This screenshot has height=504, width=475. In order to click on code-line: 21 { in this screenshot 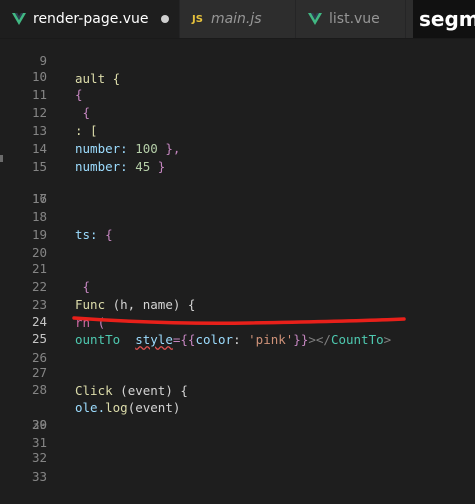, I will do `click(237, 268)`.